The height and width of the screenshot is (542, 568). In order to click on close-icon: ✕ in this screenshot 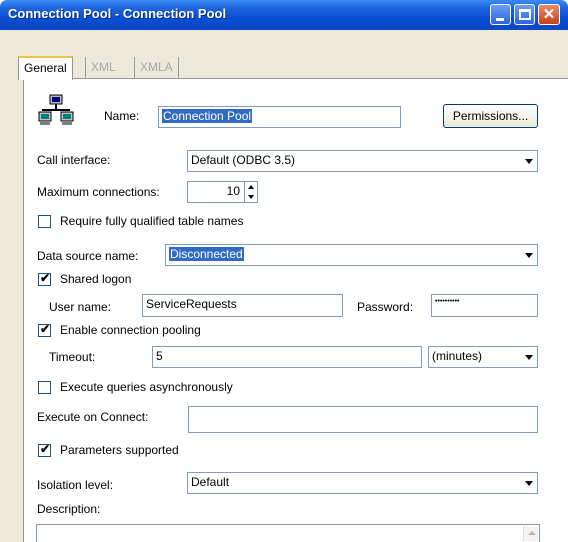, I will do `click(549, 14)`.